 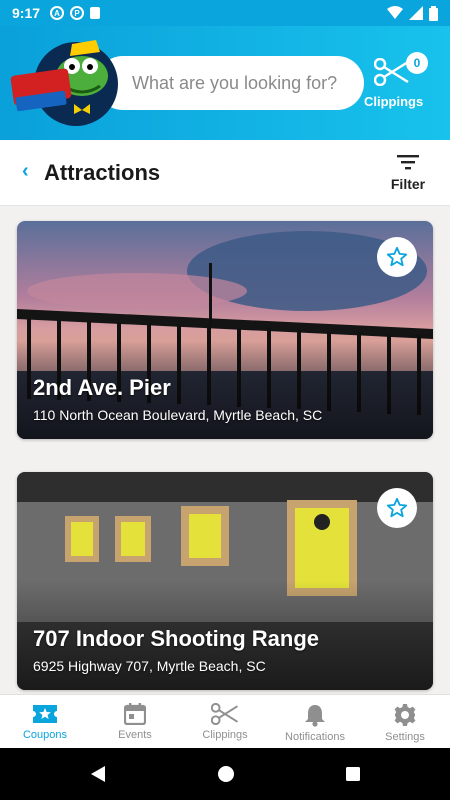 I want to click on nav-label: Coupons, so click(x=45, y=735).